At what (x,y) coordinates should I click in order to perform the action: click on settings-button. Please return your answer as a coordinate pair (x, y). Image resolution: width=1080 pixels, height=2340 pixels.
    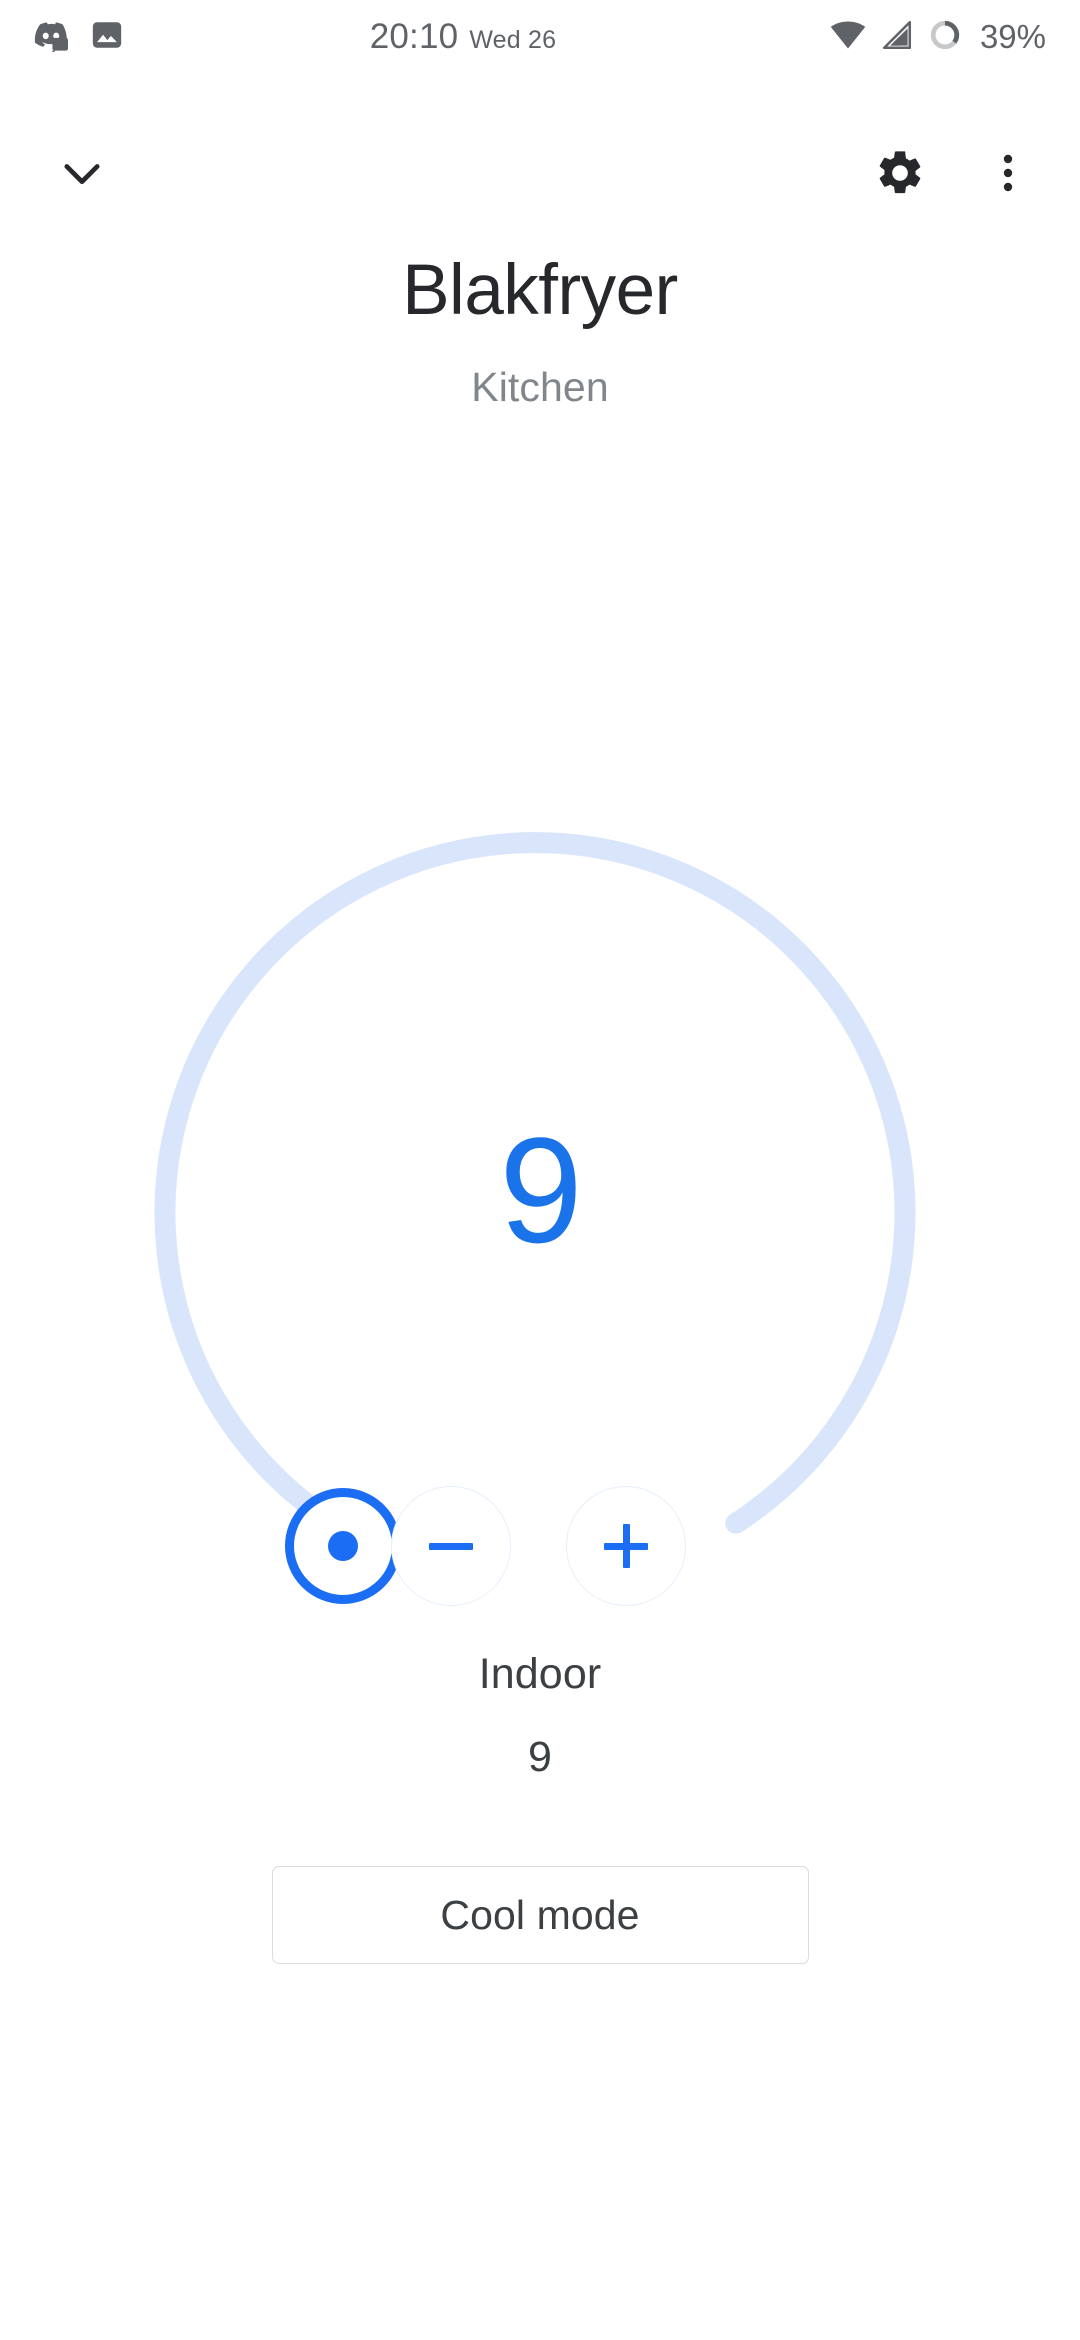
    Looking at the image, I should click on (900, 174).